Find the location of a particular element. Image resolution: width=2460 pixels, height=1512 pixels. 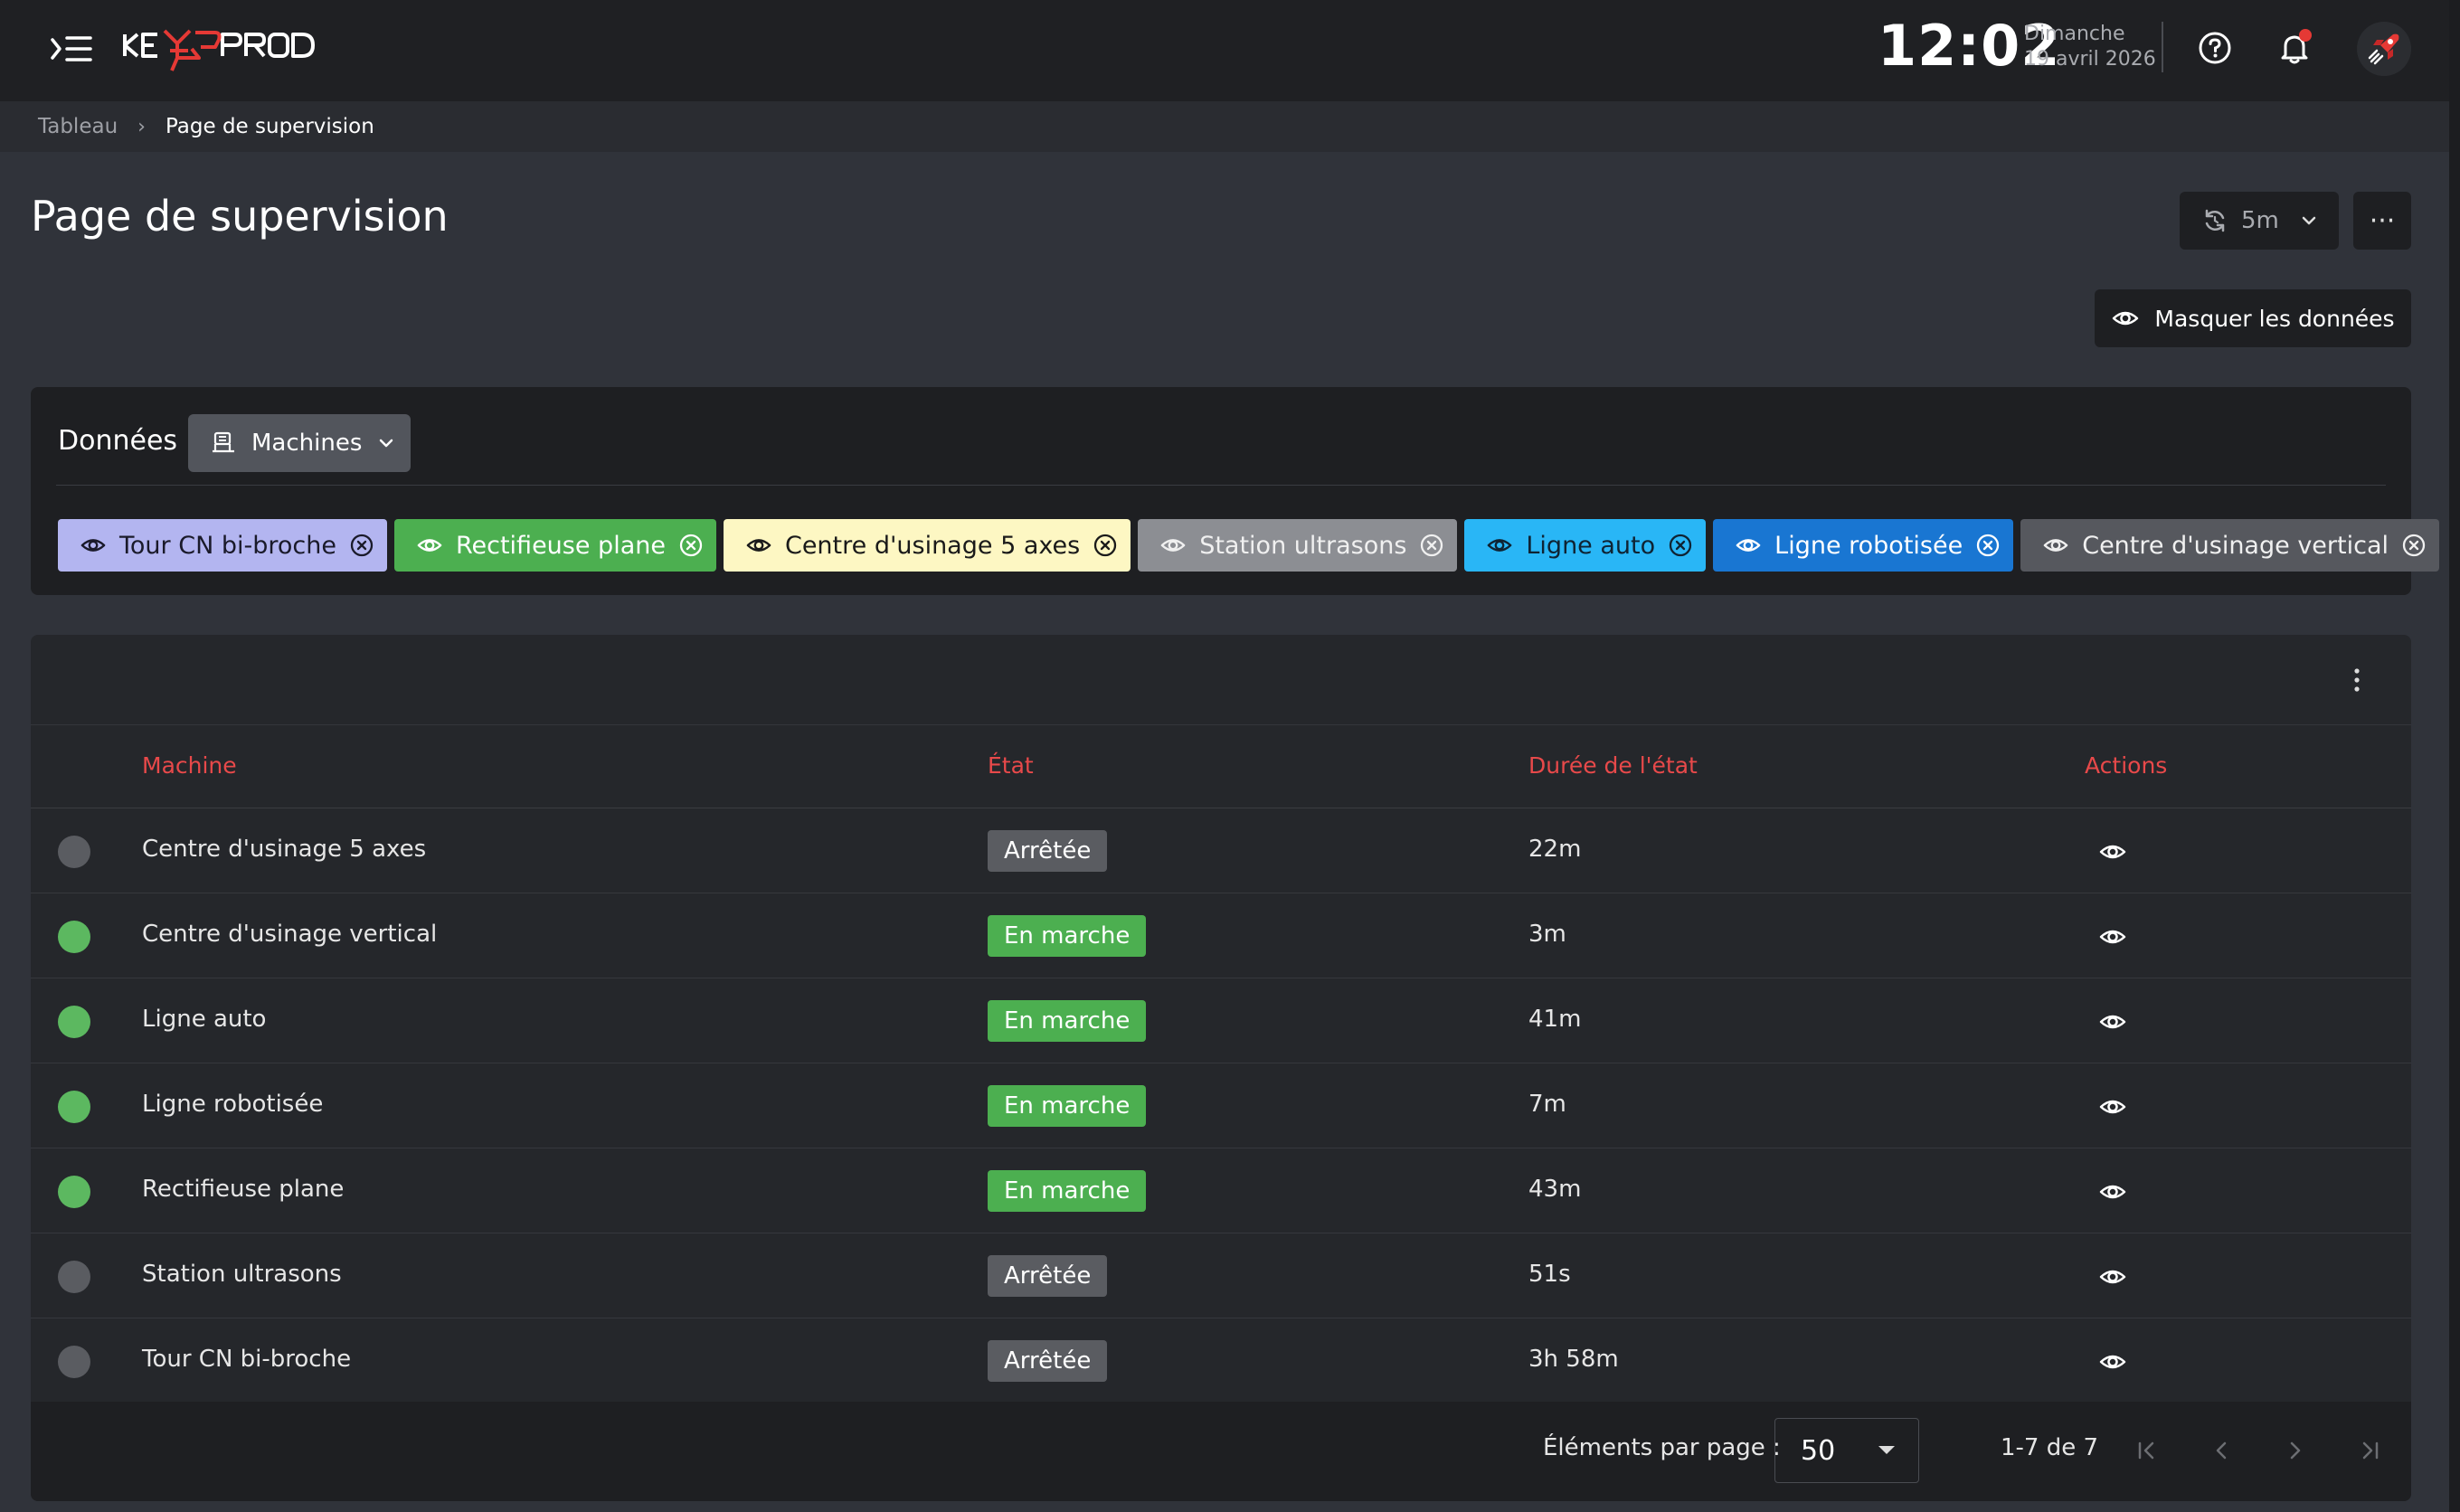

chevron-left-icon is located at coordinates (2221, 1450).